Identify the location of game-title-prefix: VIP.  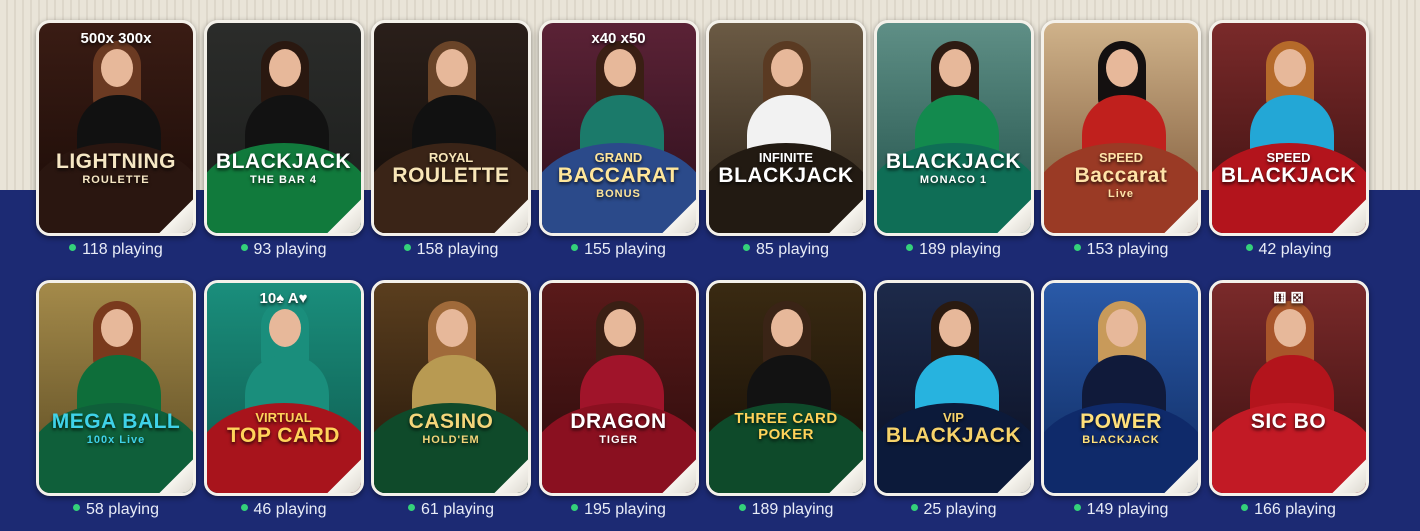
(953, 417).